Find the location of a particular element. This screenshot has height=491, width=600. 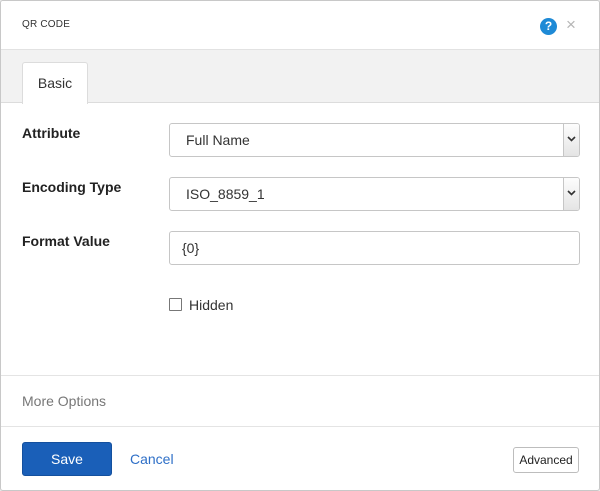

dialog-header: QR CODE ? × is located at coordinates (300, 25).